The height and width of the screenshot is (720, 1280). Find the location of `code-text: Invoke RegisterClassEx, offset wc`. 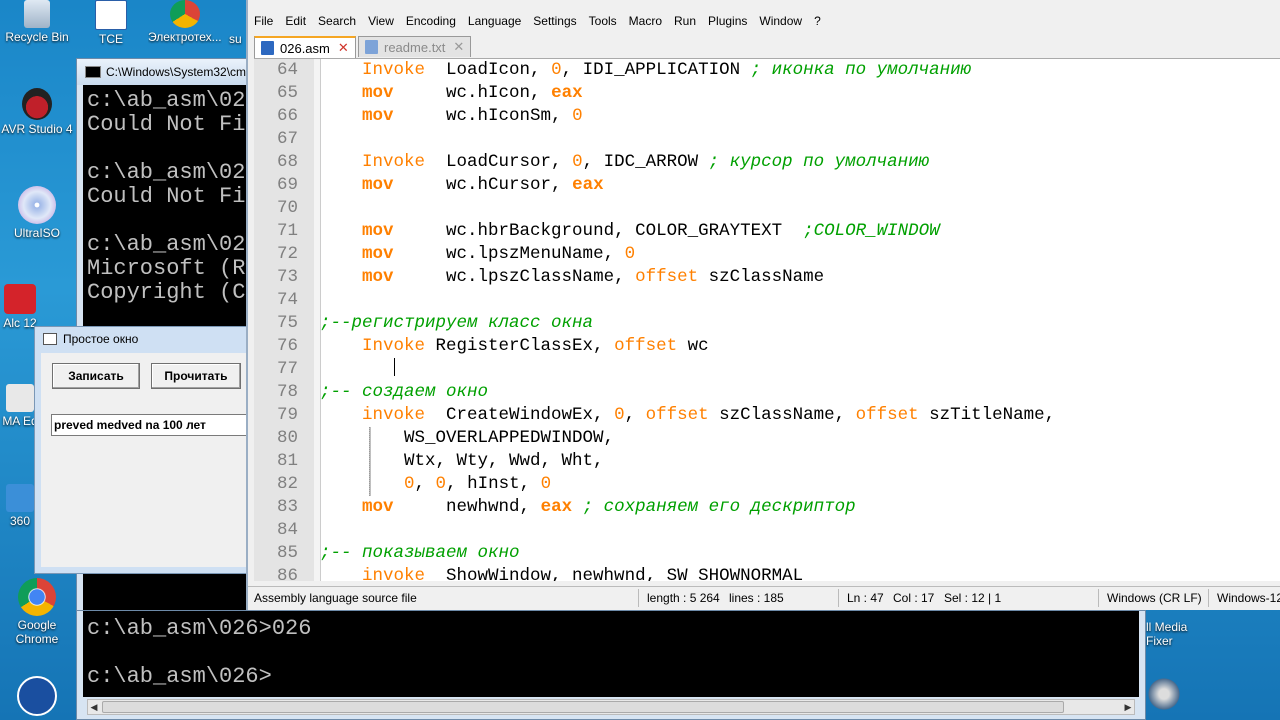

code-text: Invoke RegisterClassEx, offset wc is located at coordinates (535, 346).